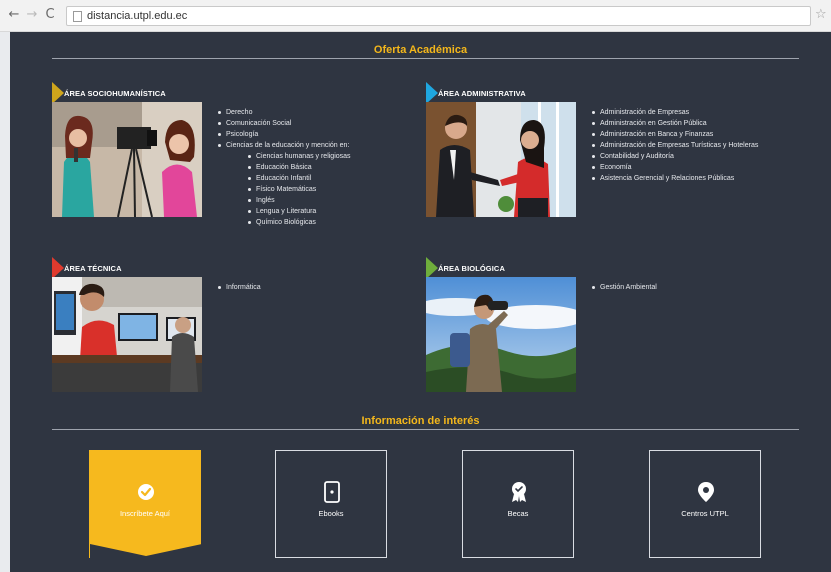 The width and height of the screenshot is (831, 572). I want to click on card-centros: Centros UTPL, so click(705, 504).